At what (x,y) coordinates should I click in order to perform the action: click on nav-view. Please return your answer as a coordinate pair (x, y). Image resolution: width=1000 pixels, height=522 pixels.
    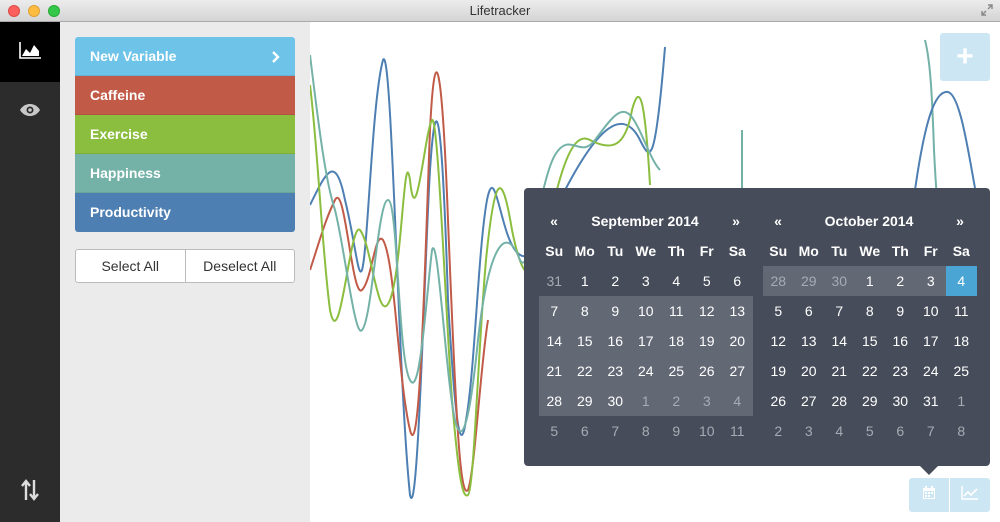
    Looking at the image, I should click on (30, 112).